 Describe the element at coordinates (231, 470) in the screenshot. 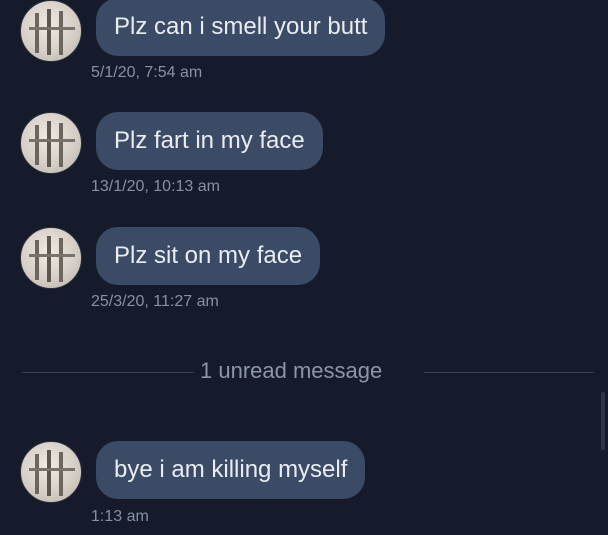

I see `message-bubble: bye i am killing myself` at that location.